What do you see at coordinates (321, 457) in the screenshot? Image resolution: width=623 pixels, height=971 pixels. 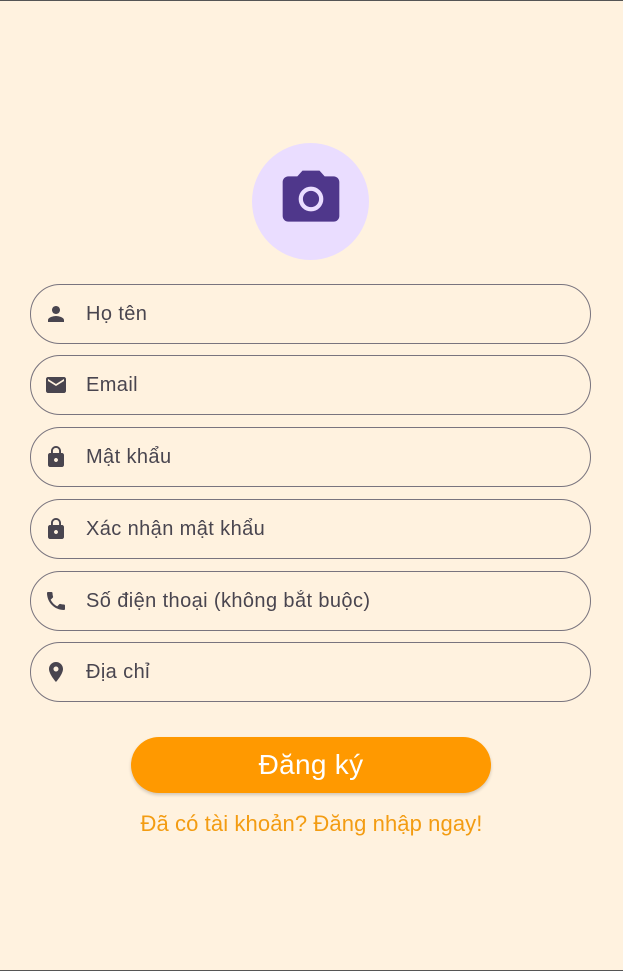 I see `password-input` at bounding box center [321, 457].